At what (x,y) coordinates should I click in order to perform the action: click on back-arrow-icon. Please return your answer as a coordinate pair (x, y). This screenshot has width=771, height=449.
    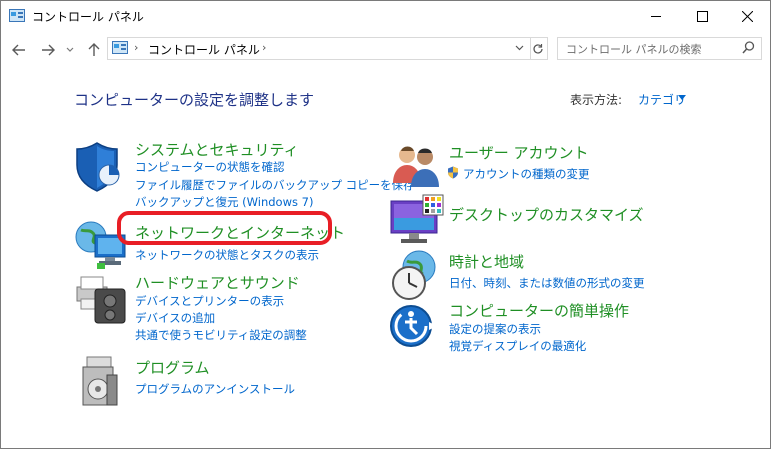
    Looking at the image, I should click on (18, 50).